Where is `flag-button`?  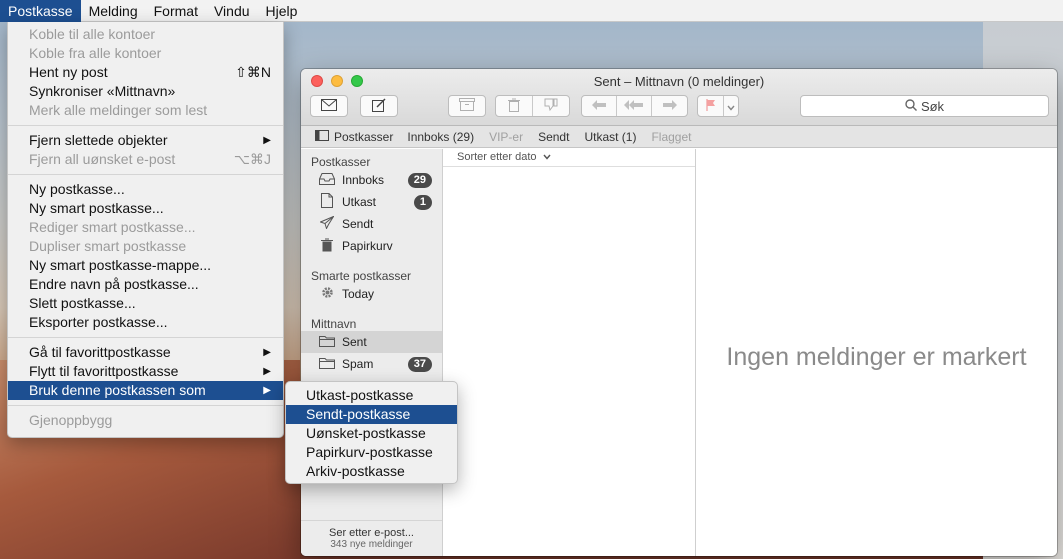
flag-button is located at coordinates (711, 106).